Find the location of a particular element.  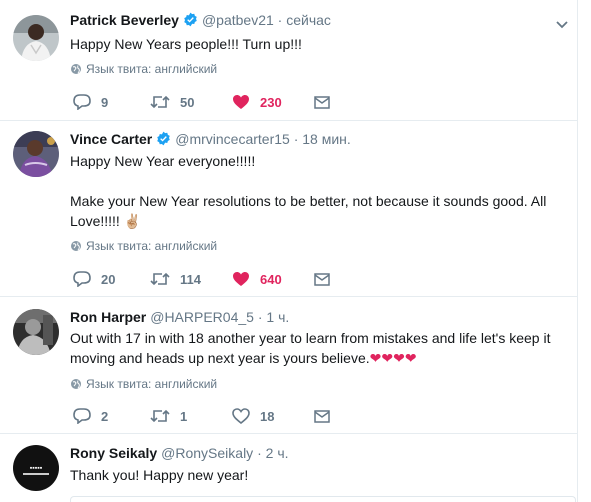

tweet-time: сейчас is located at coordinates (308, 20).